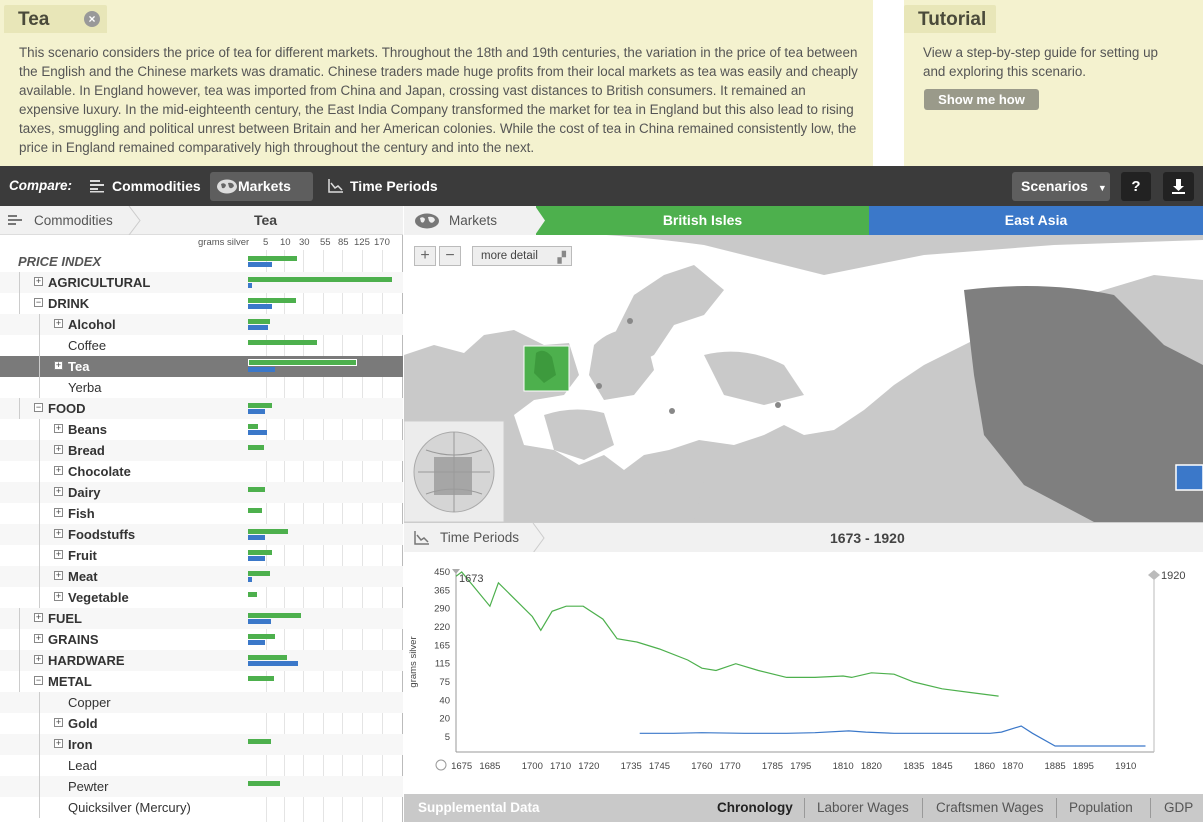 The height and width of the screenshot is (822, 1203). Describe the element at coordinates (201, 366) in the screenshot. I see `commodity-row: + Tea` at that location.